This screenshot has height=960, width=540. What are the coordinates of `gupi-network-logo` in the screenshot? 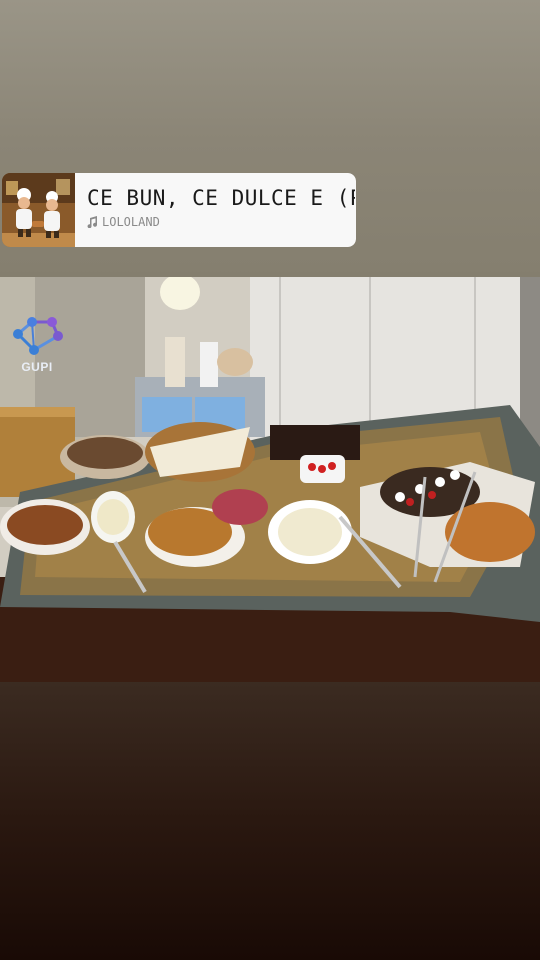 It's located at (38, 336).